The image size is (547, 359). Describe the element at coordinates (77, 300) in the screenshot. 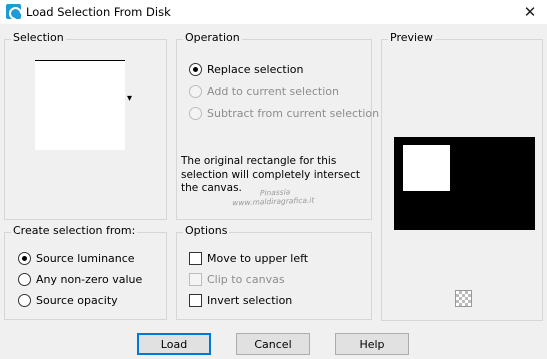

I see `radio-label: Source opacity` at that location.